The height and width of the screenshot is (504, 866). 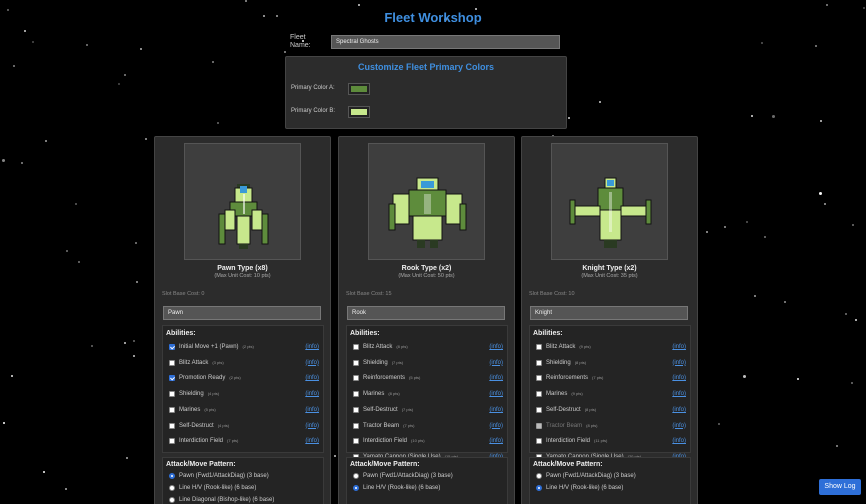 I want to click on ability-label: Shielding (4 pts), so click(x=199, y=394).